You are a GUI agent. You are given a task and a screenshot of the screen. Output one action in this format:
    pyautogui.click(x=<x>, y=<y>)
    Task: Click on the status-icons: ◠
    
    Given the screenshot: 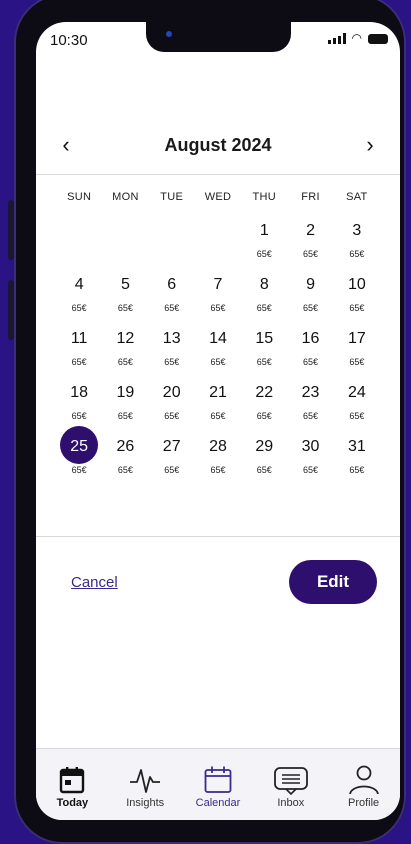 What is the action you would take?
    pyautogui.click(x=357, y=38)
    